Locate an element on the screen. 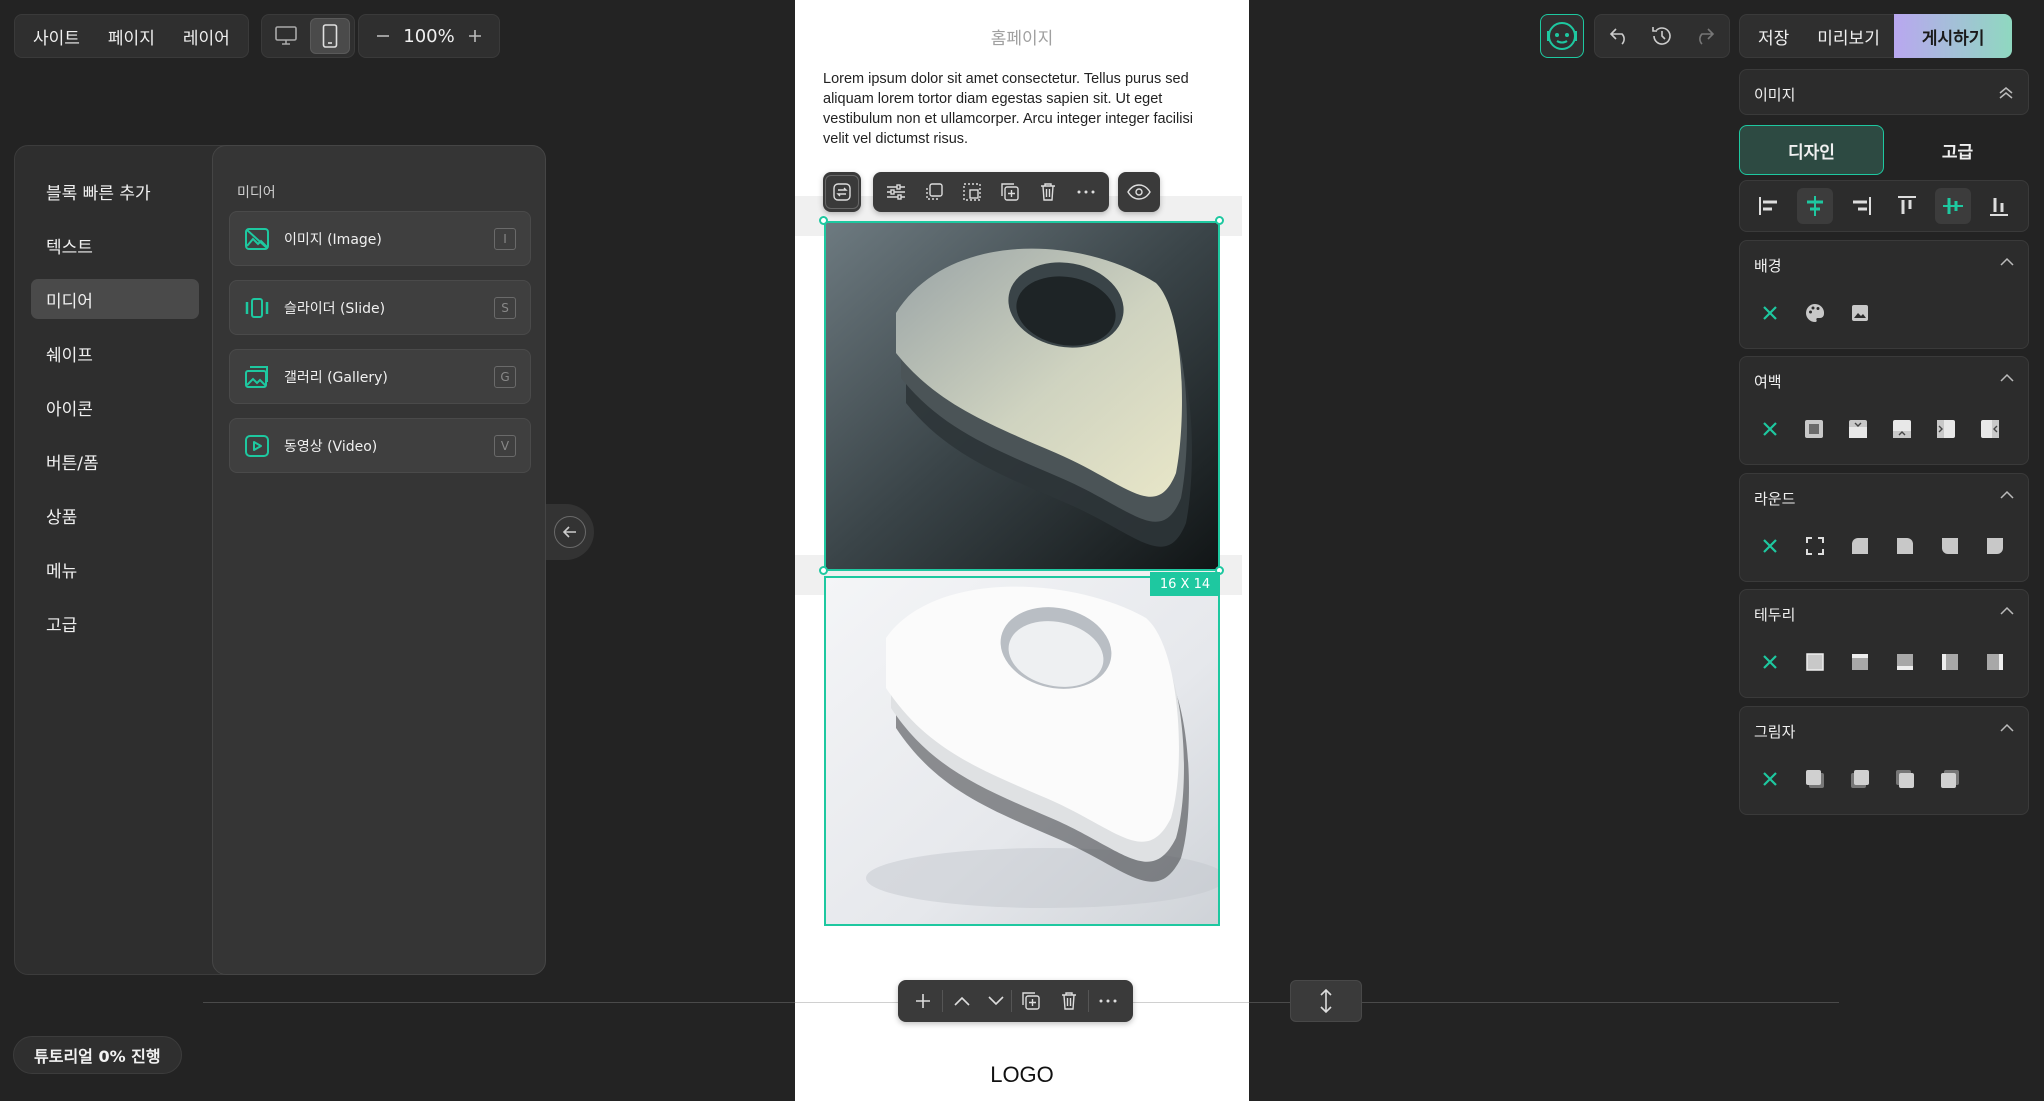 The image size is (2044, 1101). mobile-icon is located at coordinates (330, 36).